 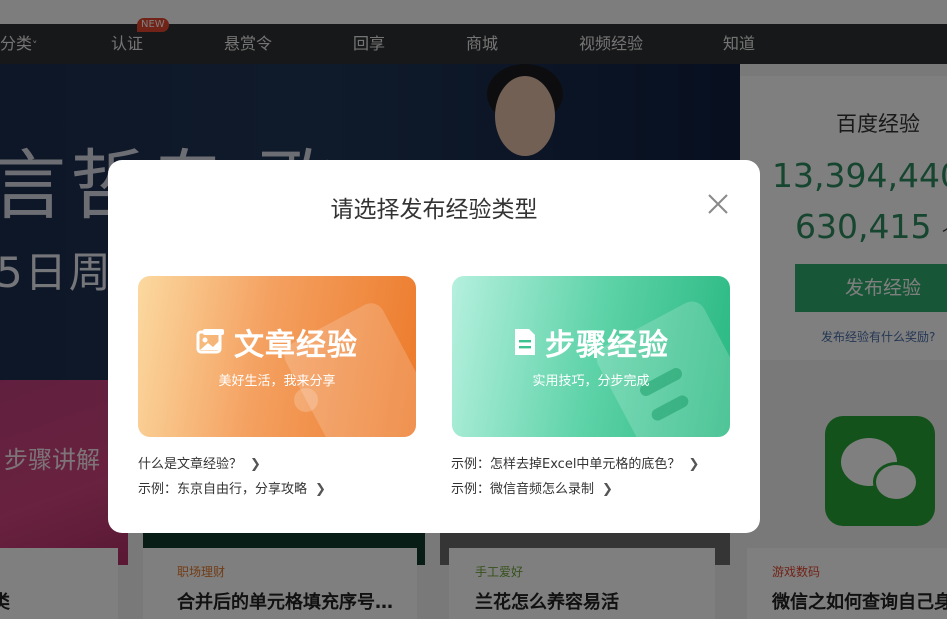 What do you see at coordinates (434, 210) in the screenshot?
I see `dialog-title: 请选择发布经验类型` at bounding box center [434, 210].